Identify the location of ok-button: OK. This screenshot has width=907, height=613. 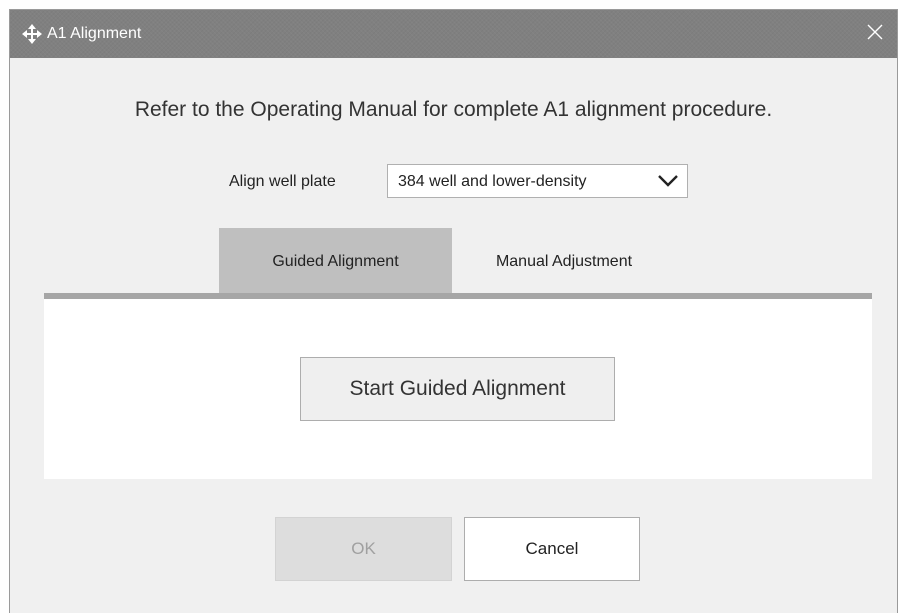
(363, 549).